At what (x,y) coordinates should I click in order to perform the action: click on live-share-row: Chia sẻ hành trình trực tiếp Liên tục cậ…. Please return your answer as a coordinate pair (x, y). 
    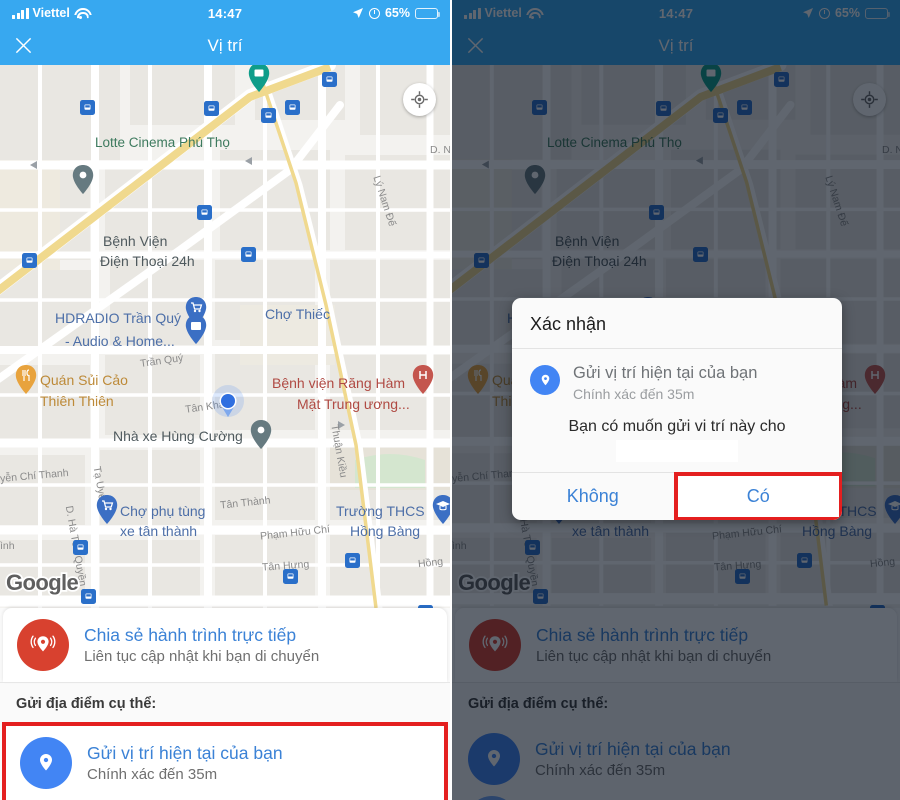
    Looking at the image, I should click on (225, 645).